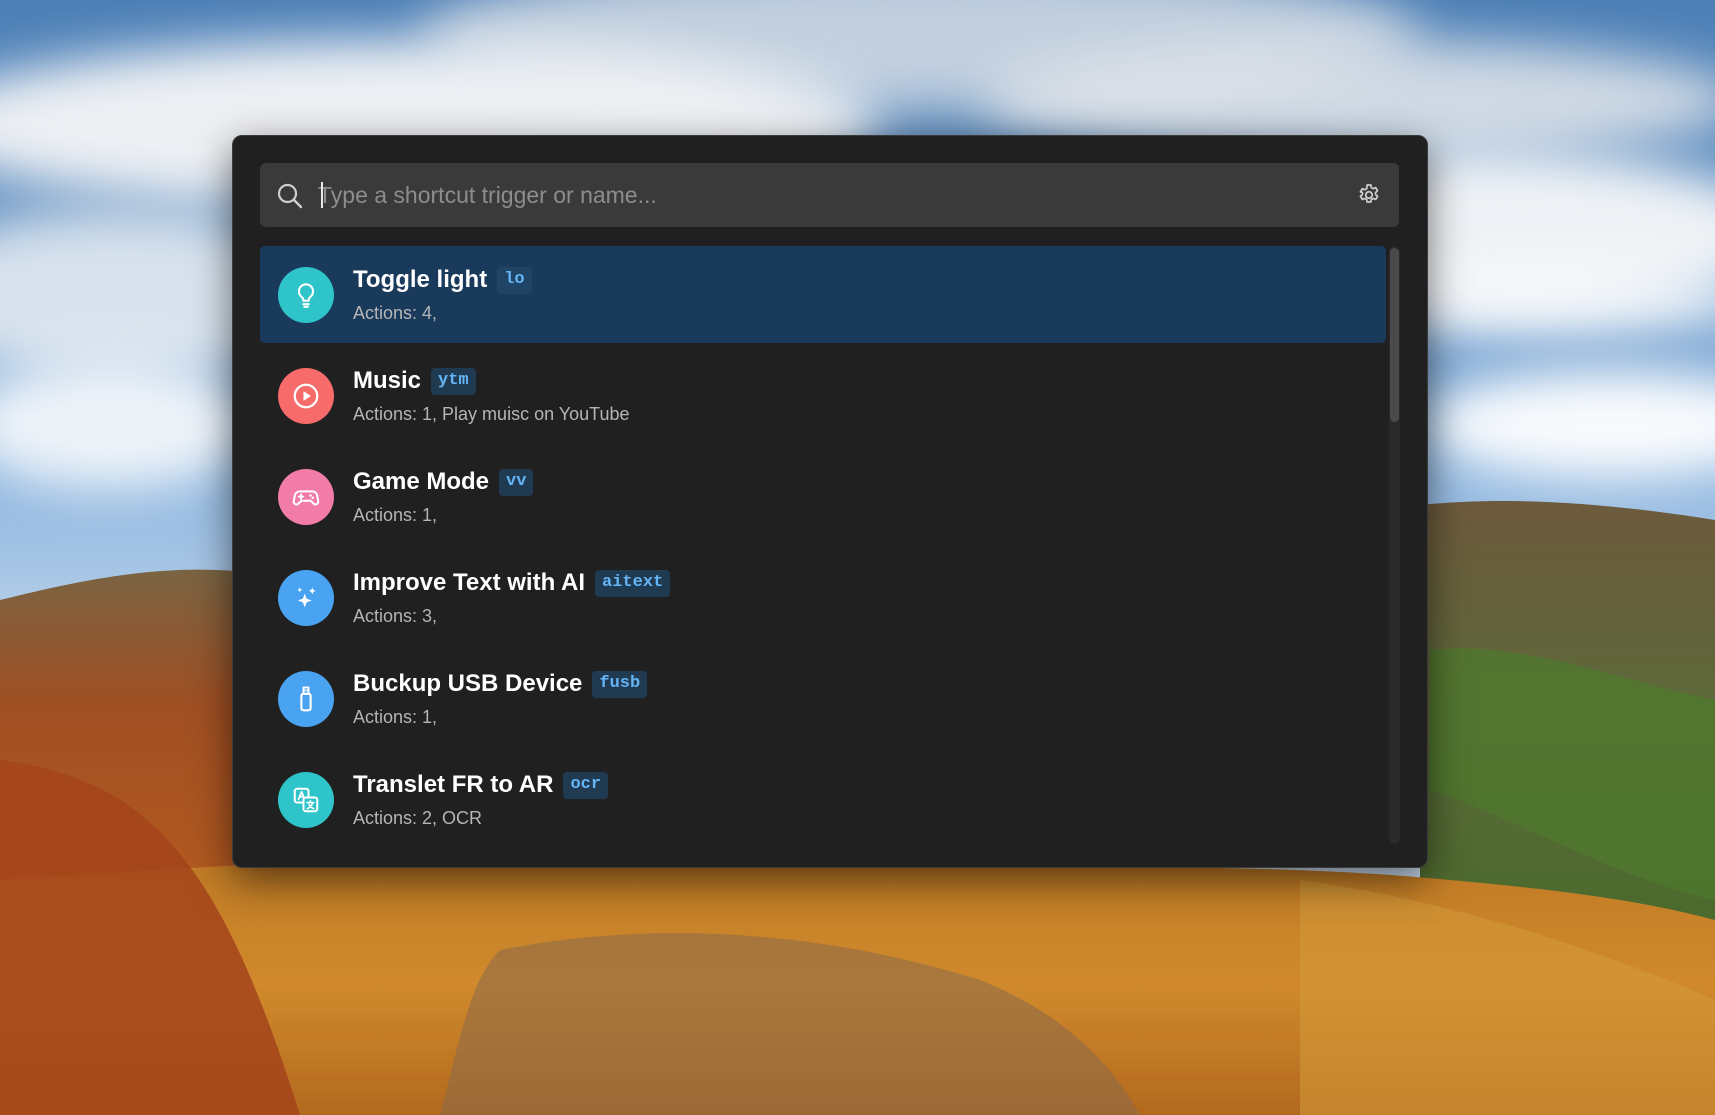 This screenshot has height=1115, width=1715. Describe the element at coordinates (306, 800) in the screenshot. I see `translate-icon` at that location.